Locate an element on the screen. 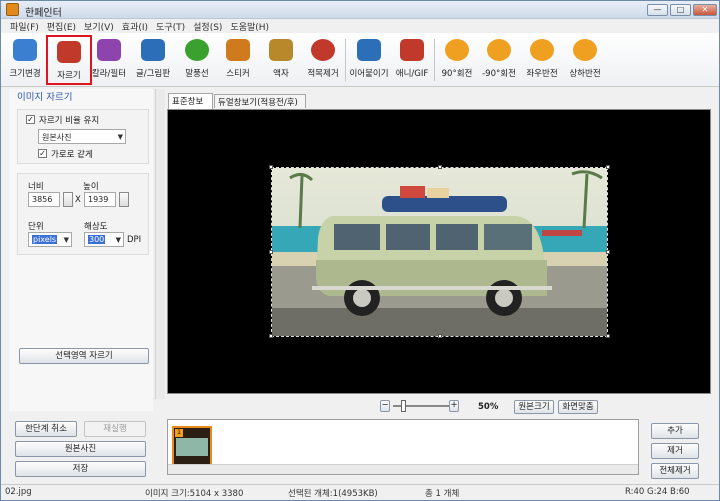  gif-icon is located at coordinates (412, 50).